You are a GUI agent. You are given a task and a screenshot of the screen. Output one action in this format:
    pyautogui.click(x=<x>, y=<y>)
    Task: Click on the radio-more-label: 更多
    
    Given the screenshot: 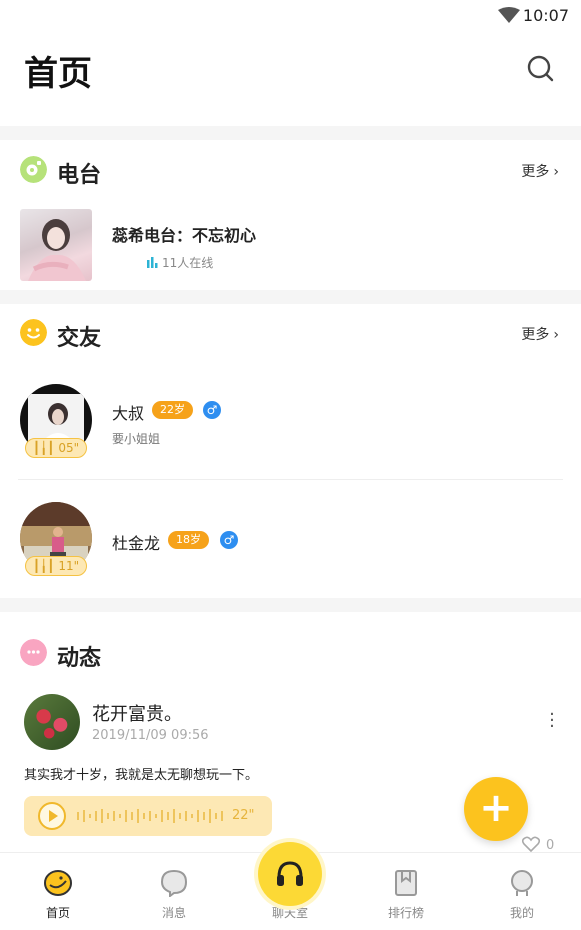 What is the action you would take?
    pyautogui.click(x=535, y=172)
    